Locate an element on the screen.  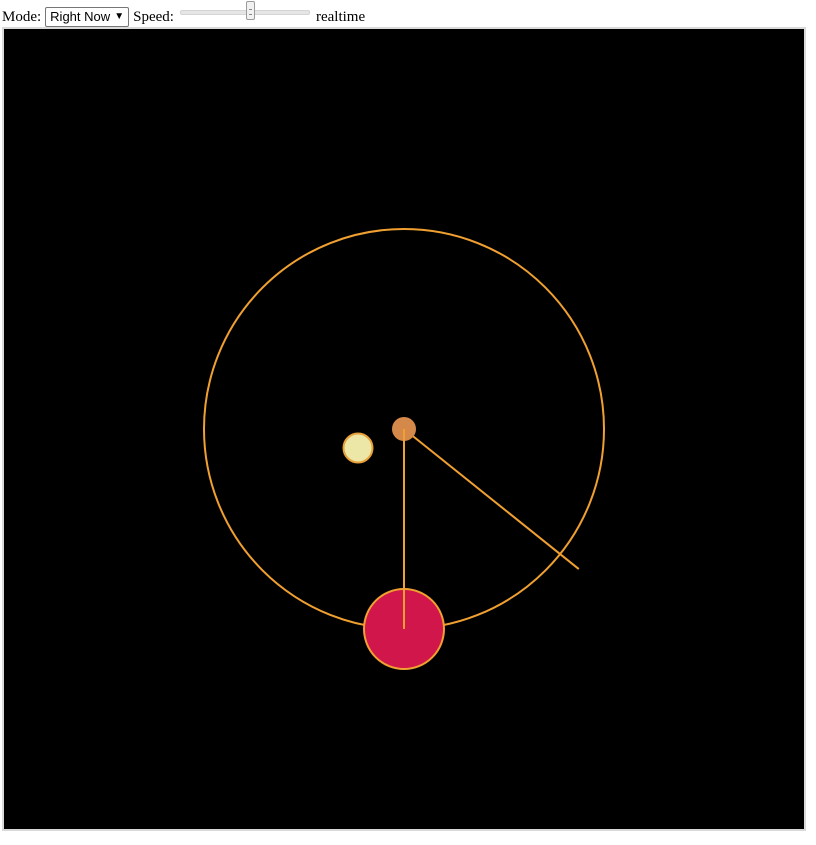
mode-select-value: Right Now is located at coordinates (80, 16).